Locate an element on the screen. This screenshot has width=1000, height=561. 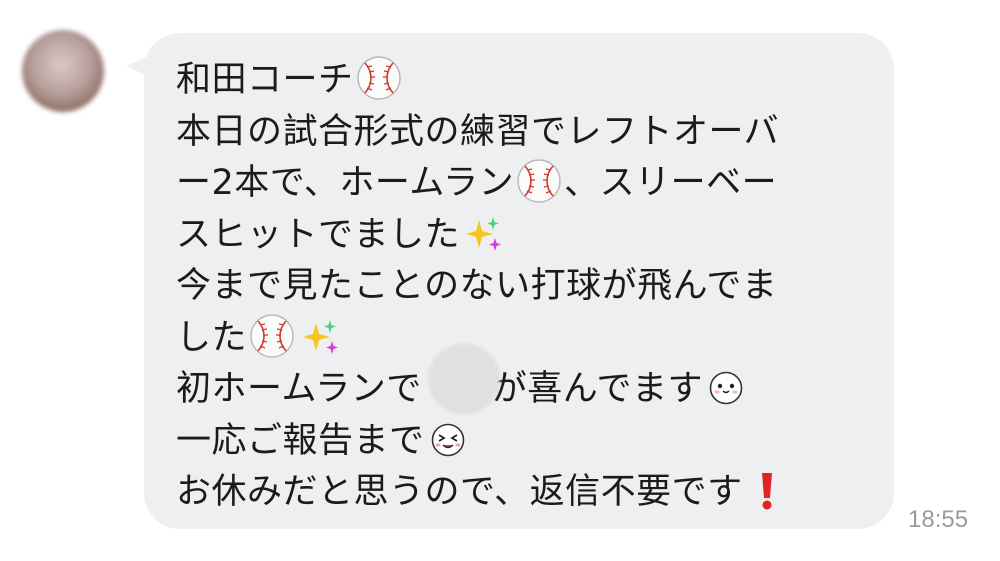
sender-avatar is located at coordinates (63, 71).